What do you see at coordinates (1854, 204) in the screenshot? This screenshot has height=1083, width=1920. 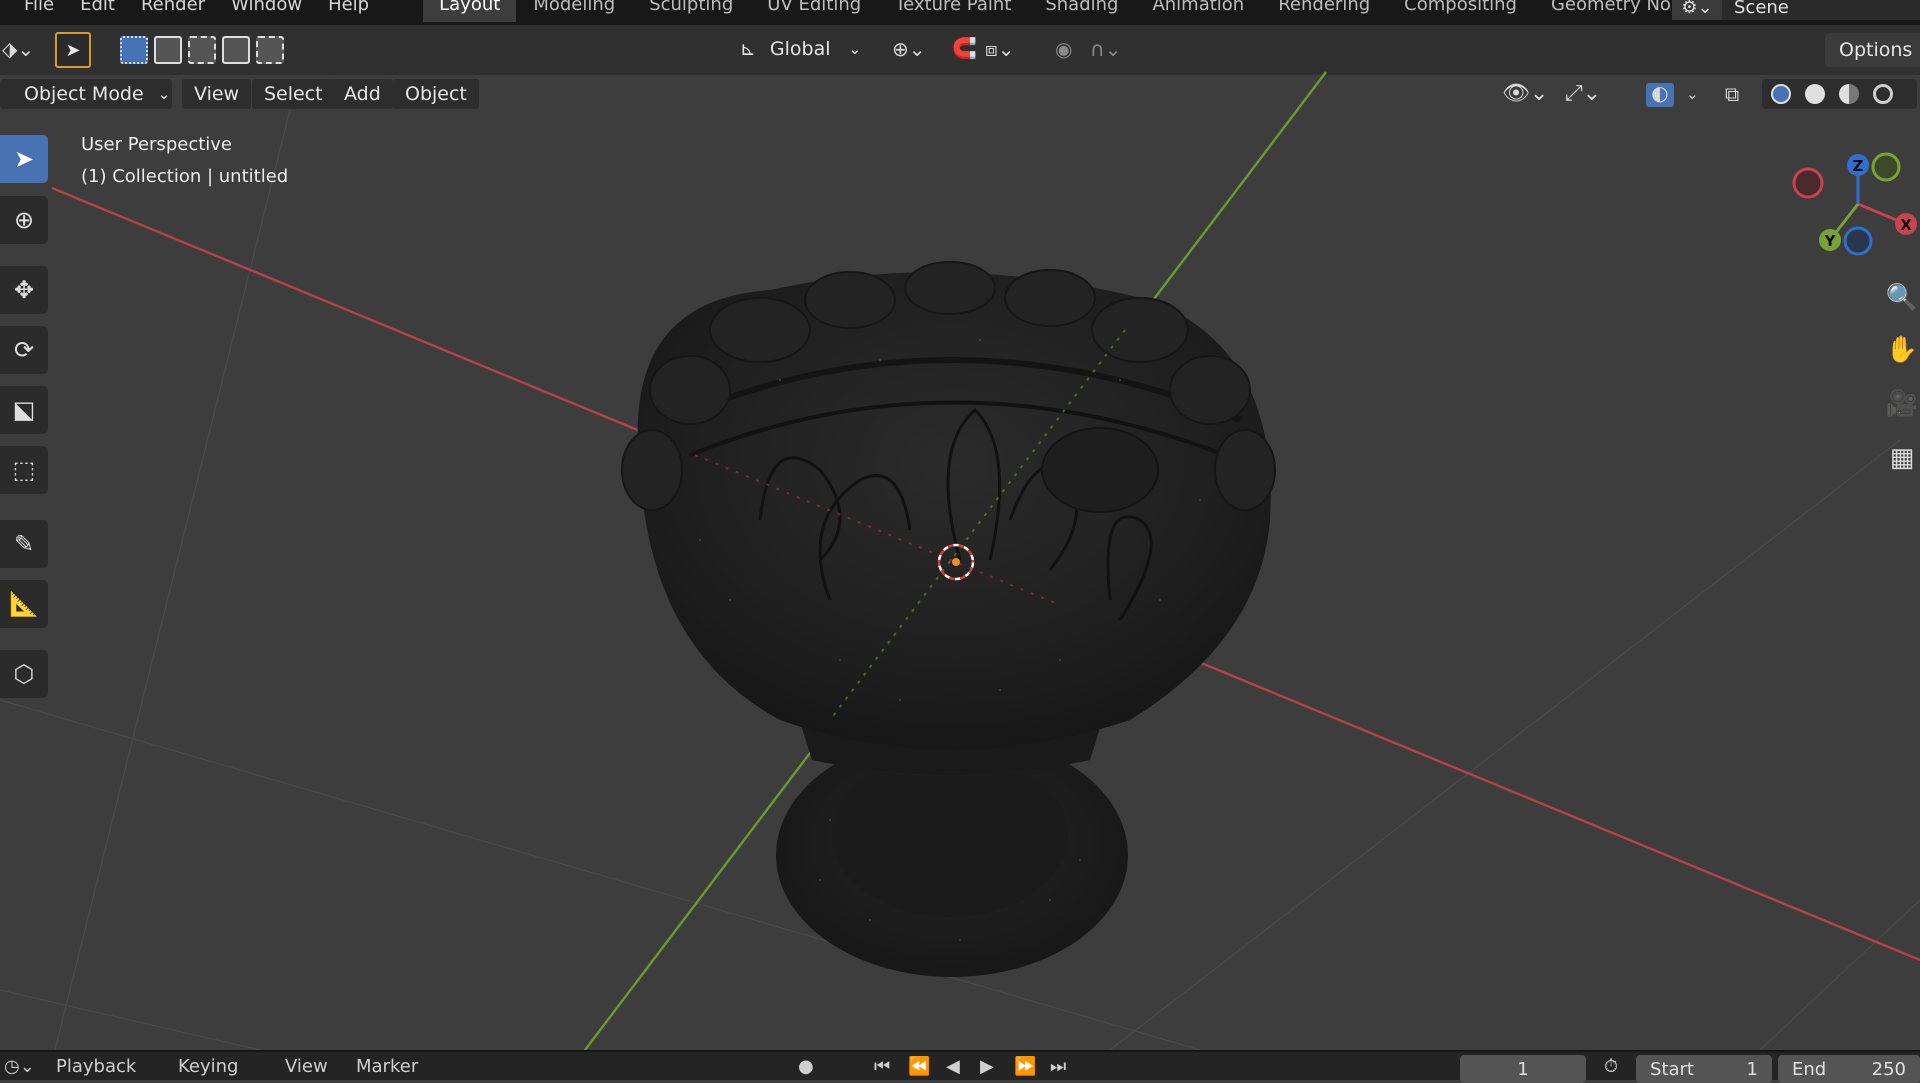 I see `navigation-gizmo: Z X Y` at bounding box center [1854, 204].